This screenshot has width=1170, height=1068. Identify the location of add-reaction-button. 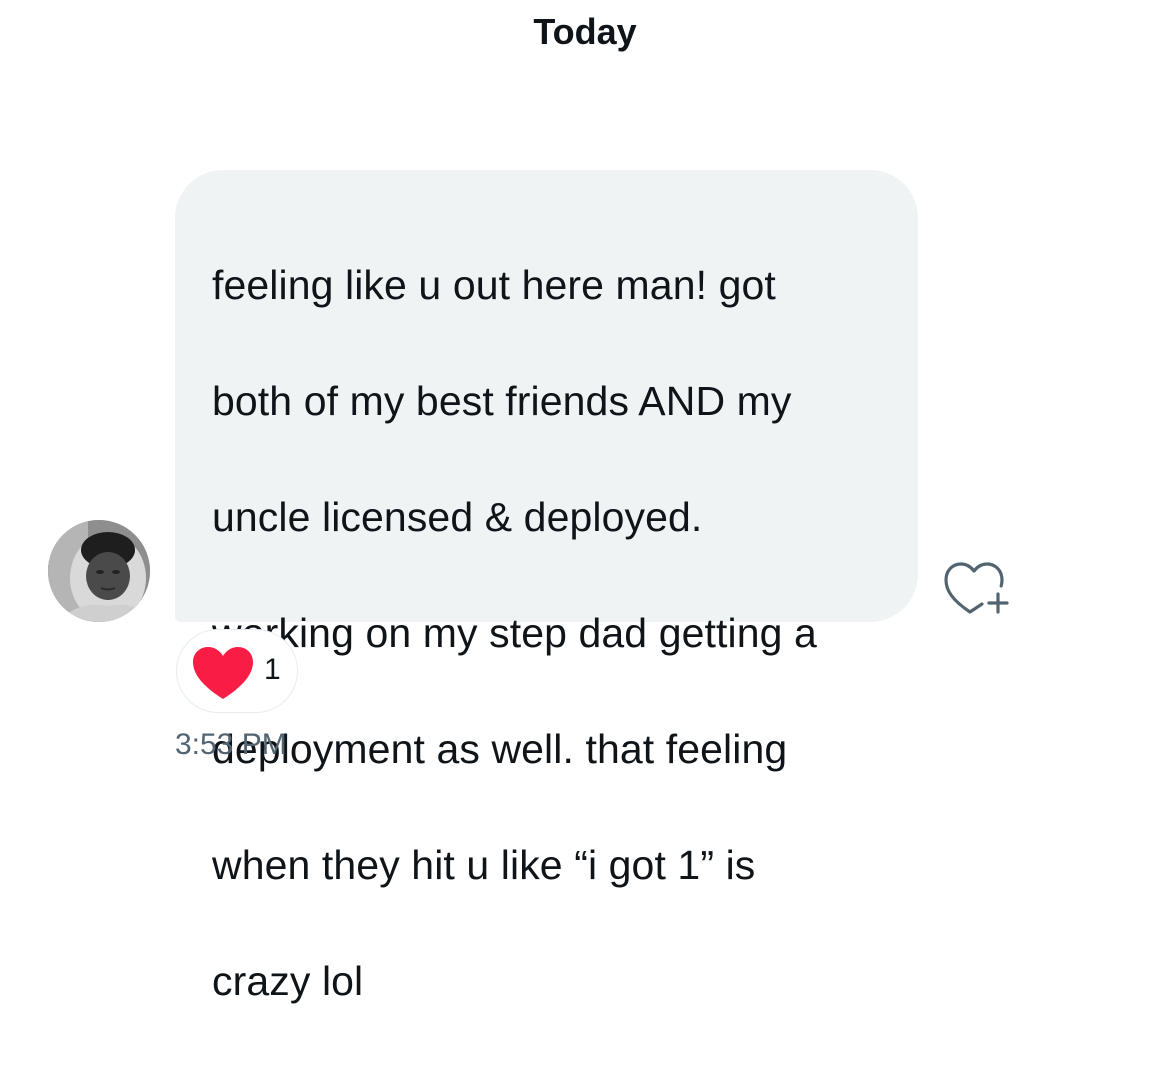
(978, 586).